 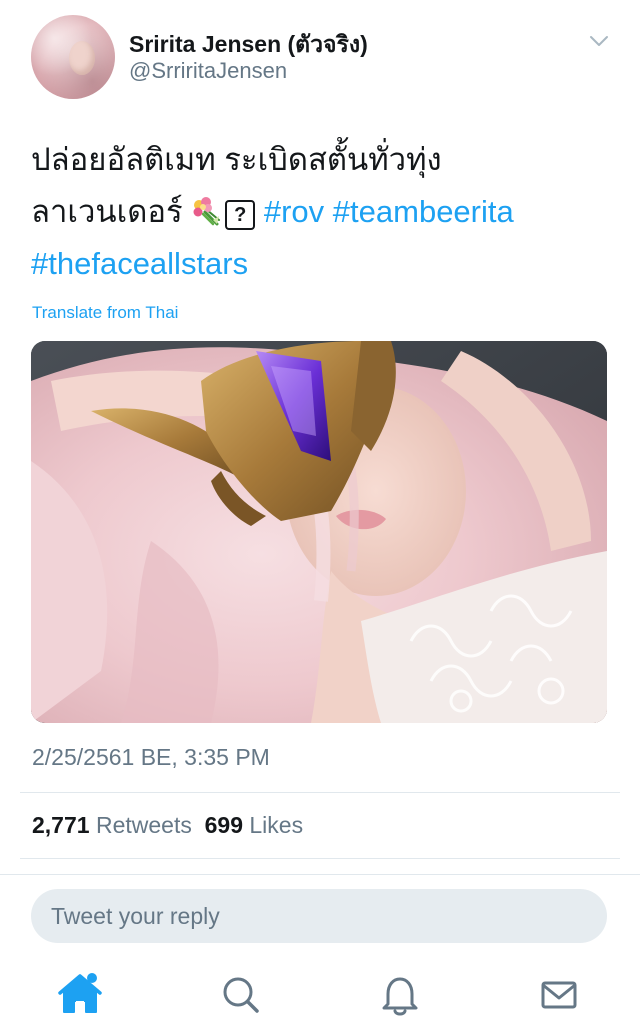 What do you see at coordinates (207, 208) in the screenshot?
I see `bouquet-icon` at bounding box center [207, 208].